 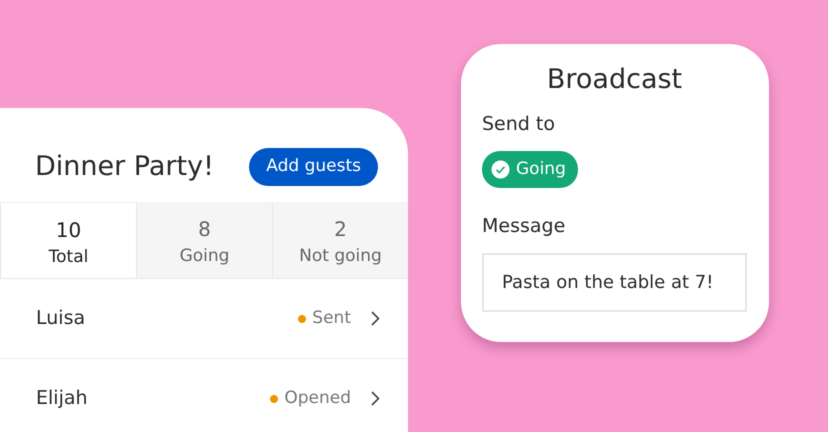 What do you see at coordinates (313, 167) in the screenshot?
I see `add-guests-button: Add guests` at bounding box center [313, 167].